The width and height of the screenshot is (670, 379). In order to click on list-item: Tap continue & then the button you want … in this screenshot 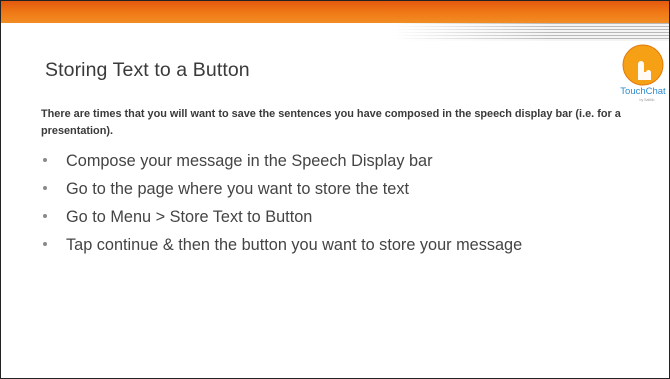, I will do `click(341, 245)`.